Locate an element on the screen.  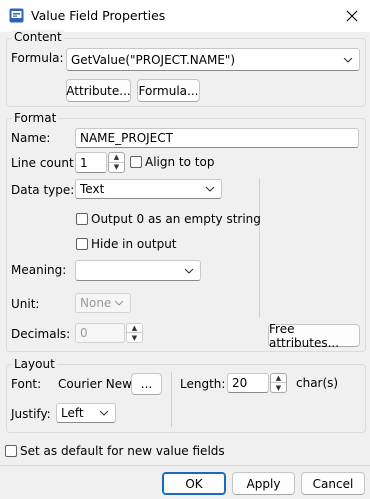
data-type-select: Text is located at coordinates (148, 189).